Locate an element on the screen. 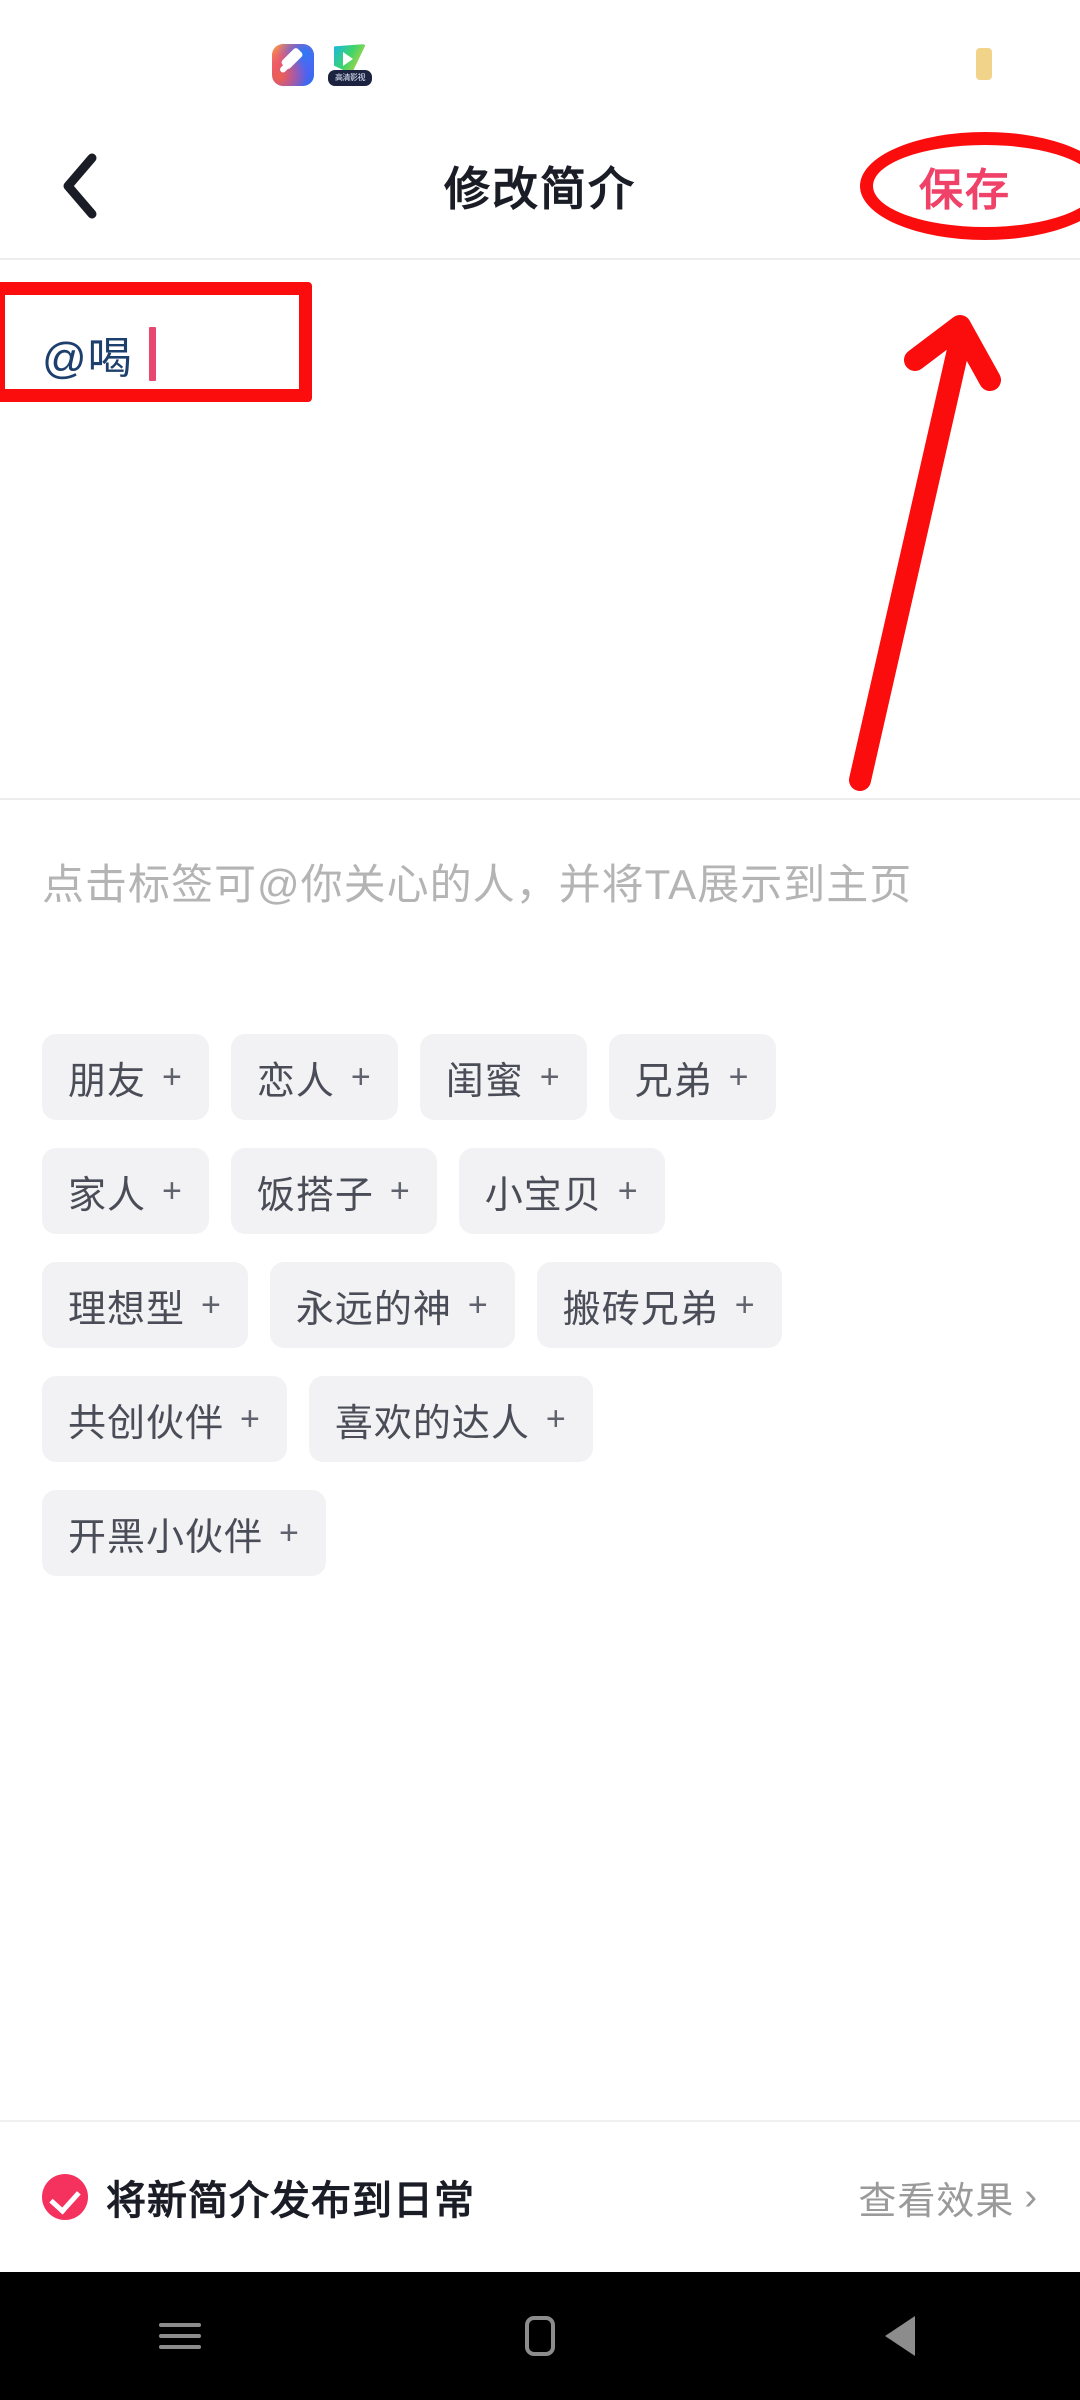 Image resolution: width=1080 pixels, height=2400 pixels. tag-label: 家人 is located at coordinates (107, 1195).